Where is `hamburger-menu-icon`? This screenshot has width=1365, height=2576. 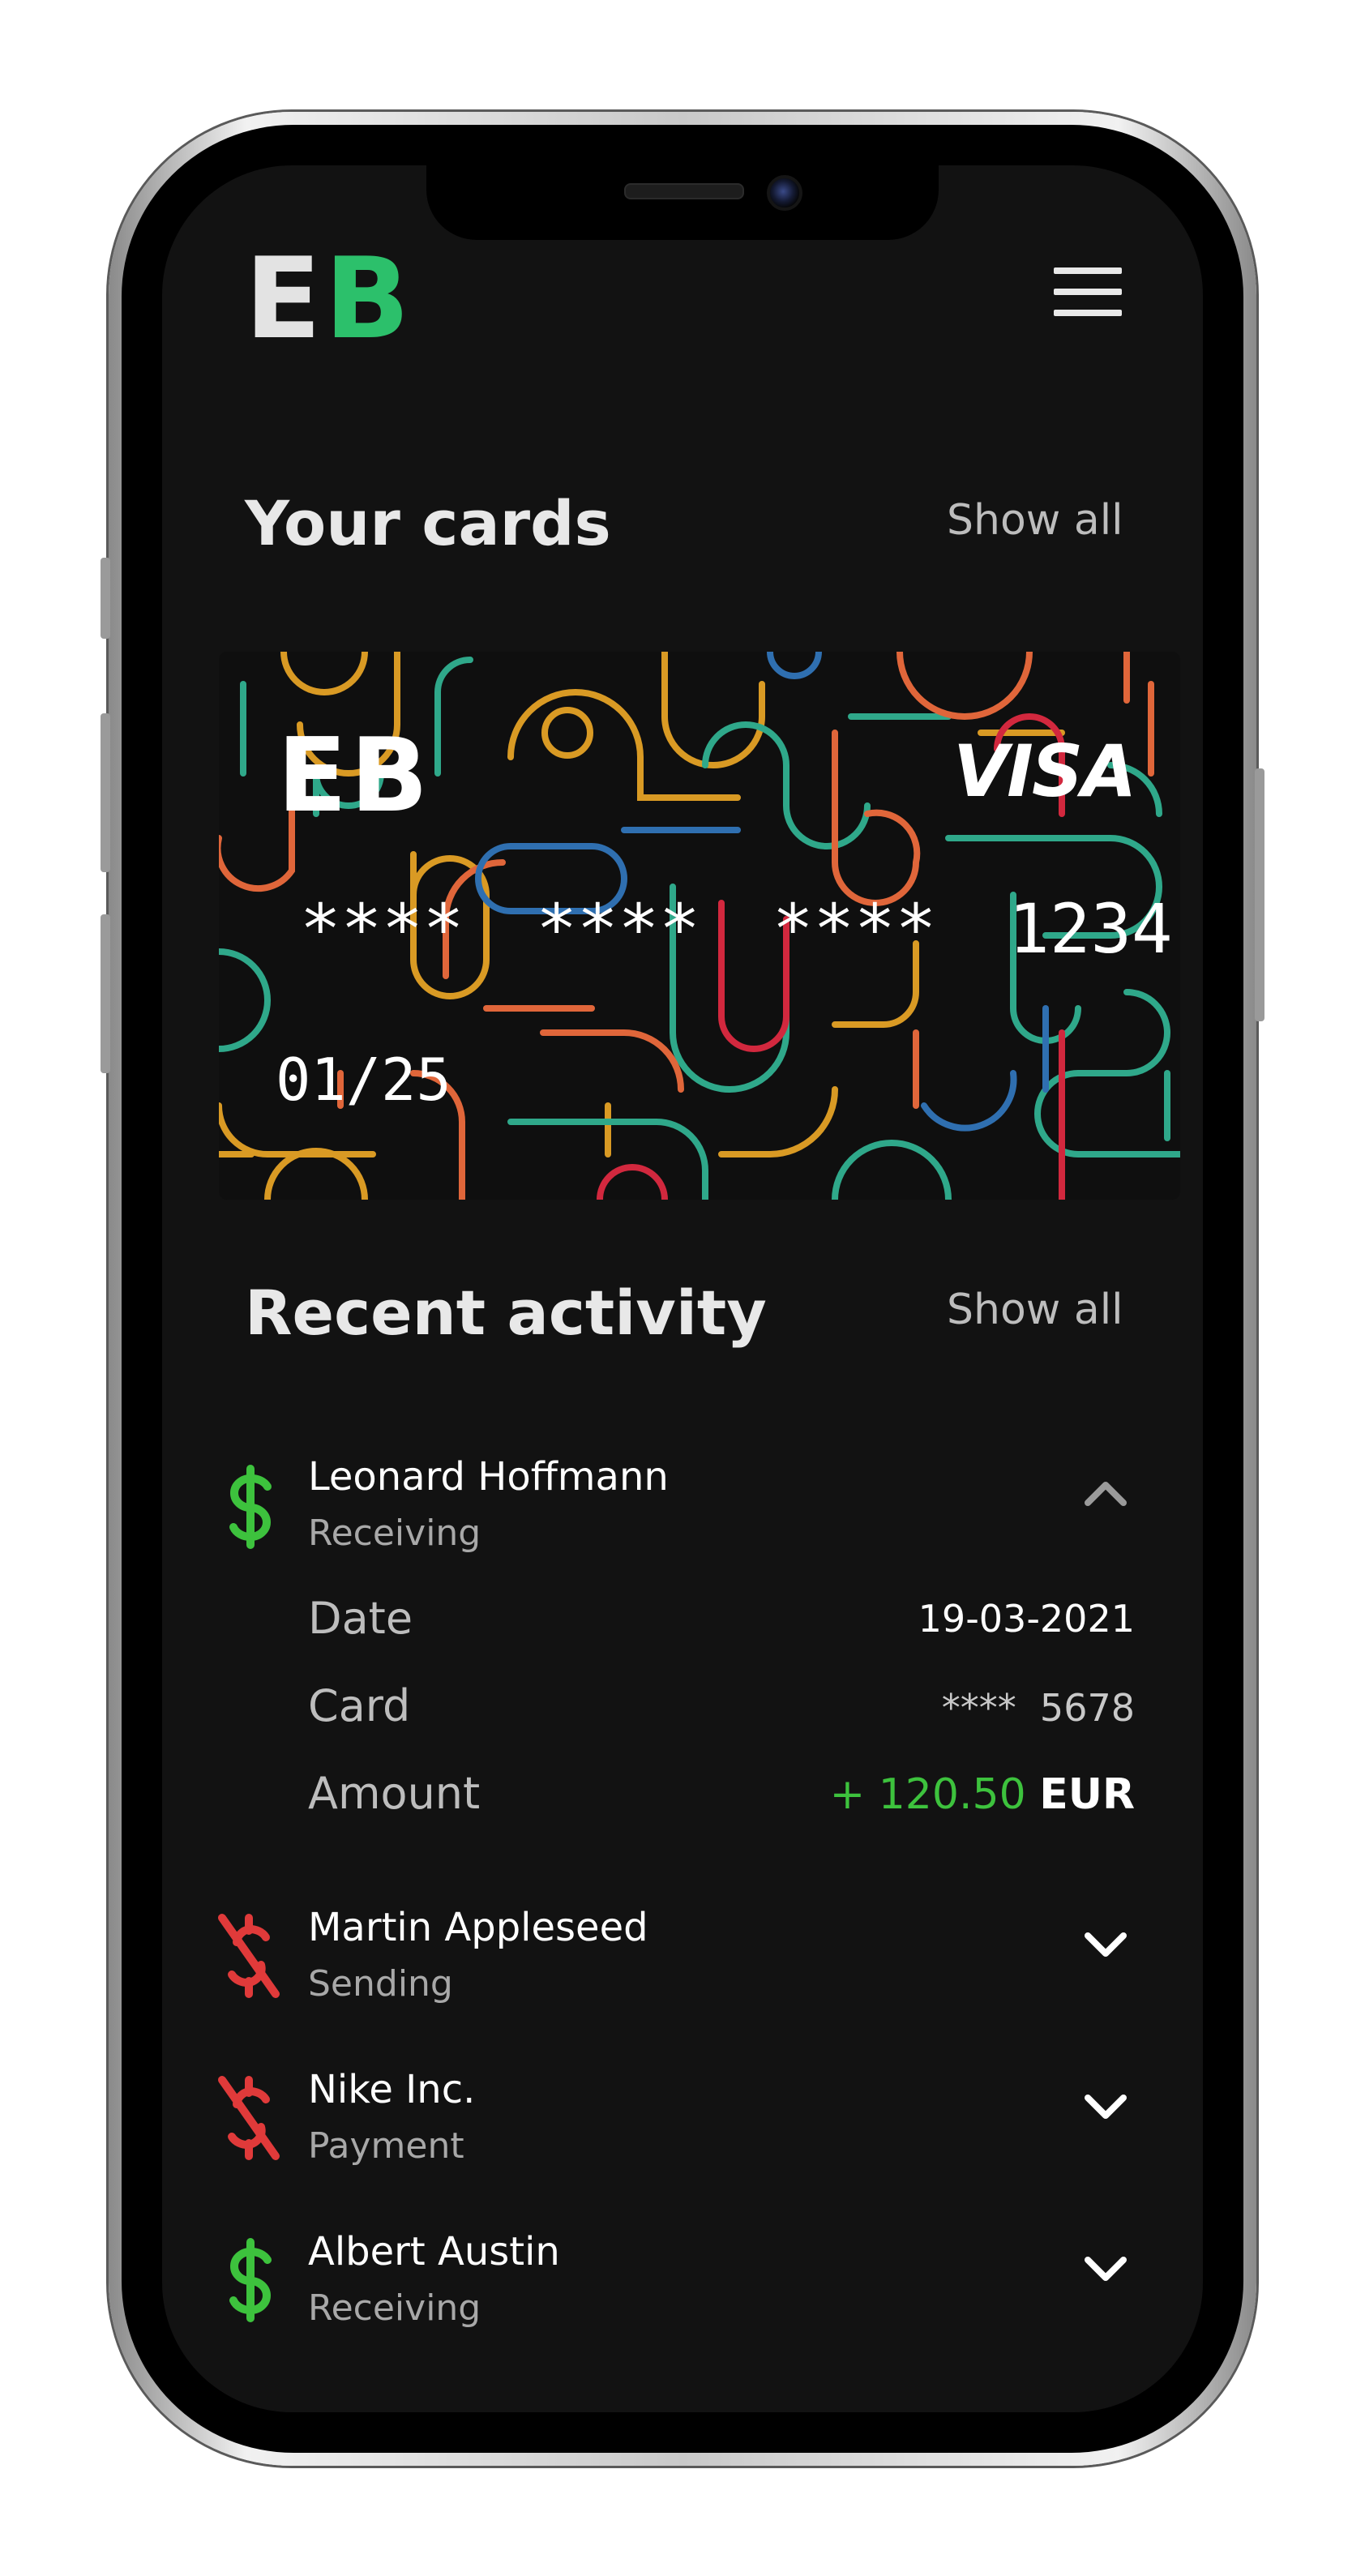 hamburger-menu-icon is located at coordinates (1088, 291).